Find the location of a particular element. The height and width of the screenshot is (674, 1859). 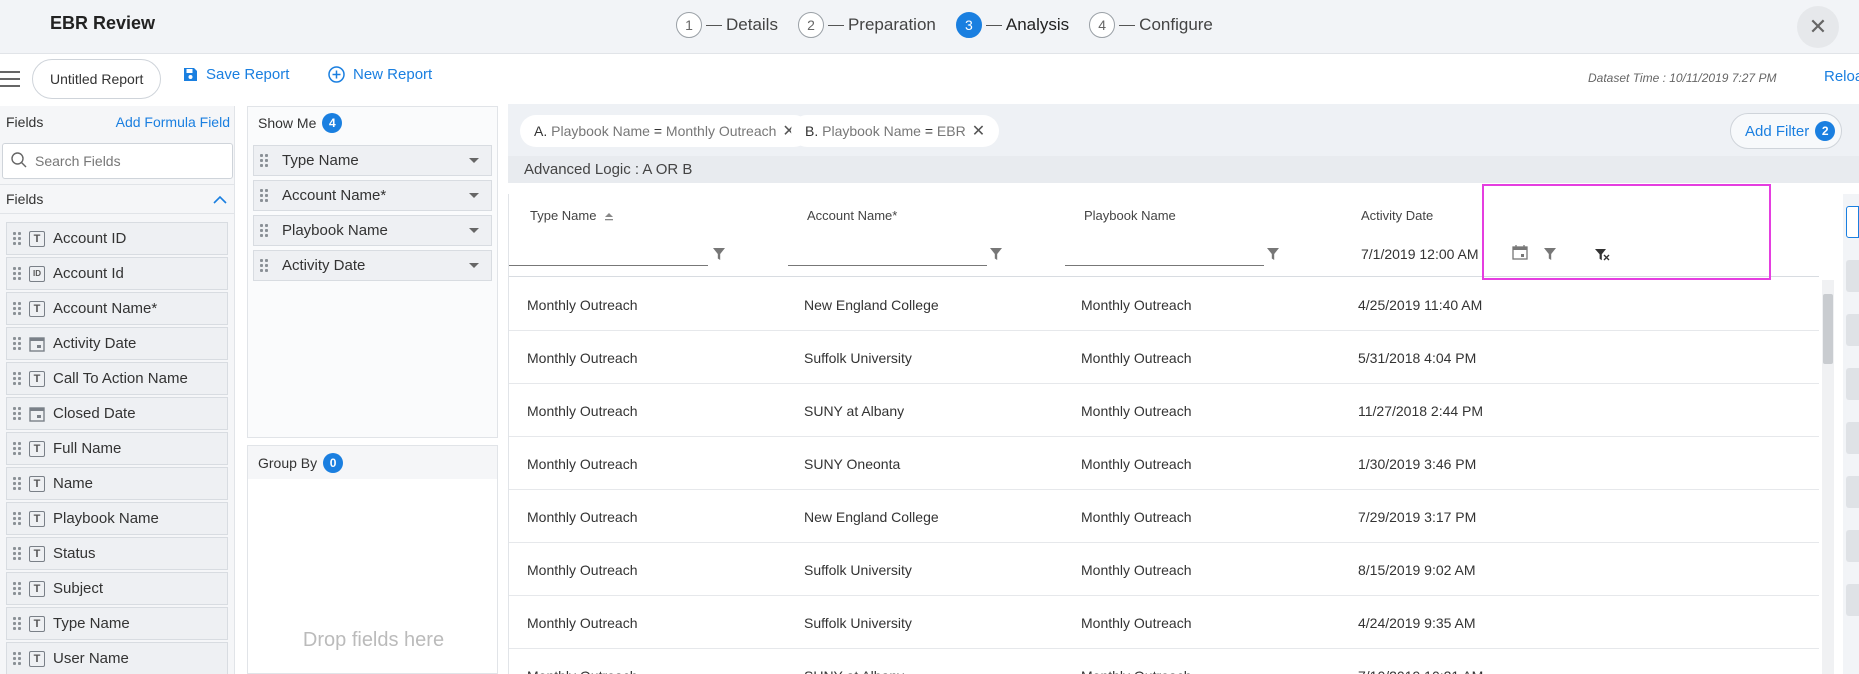

field-item: Activity Date is located at coordinates (117, 343).